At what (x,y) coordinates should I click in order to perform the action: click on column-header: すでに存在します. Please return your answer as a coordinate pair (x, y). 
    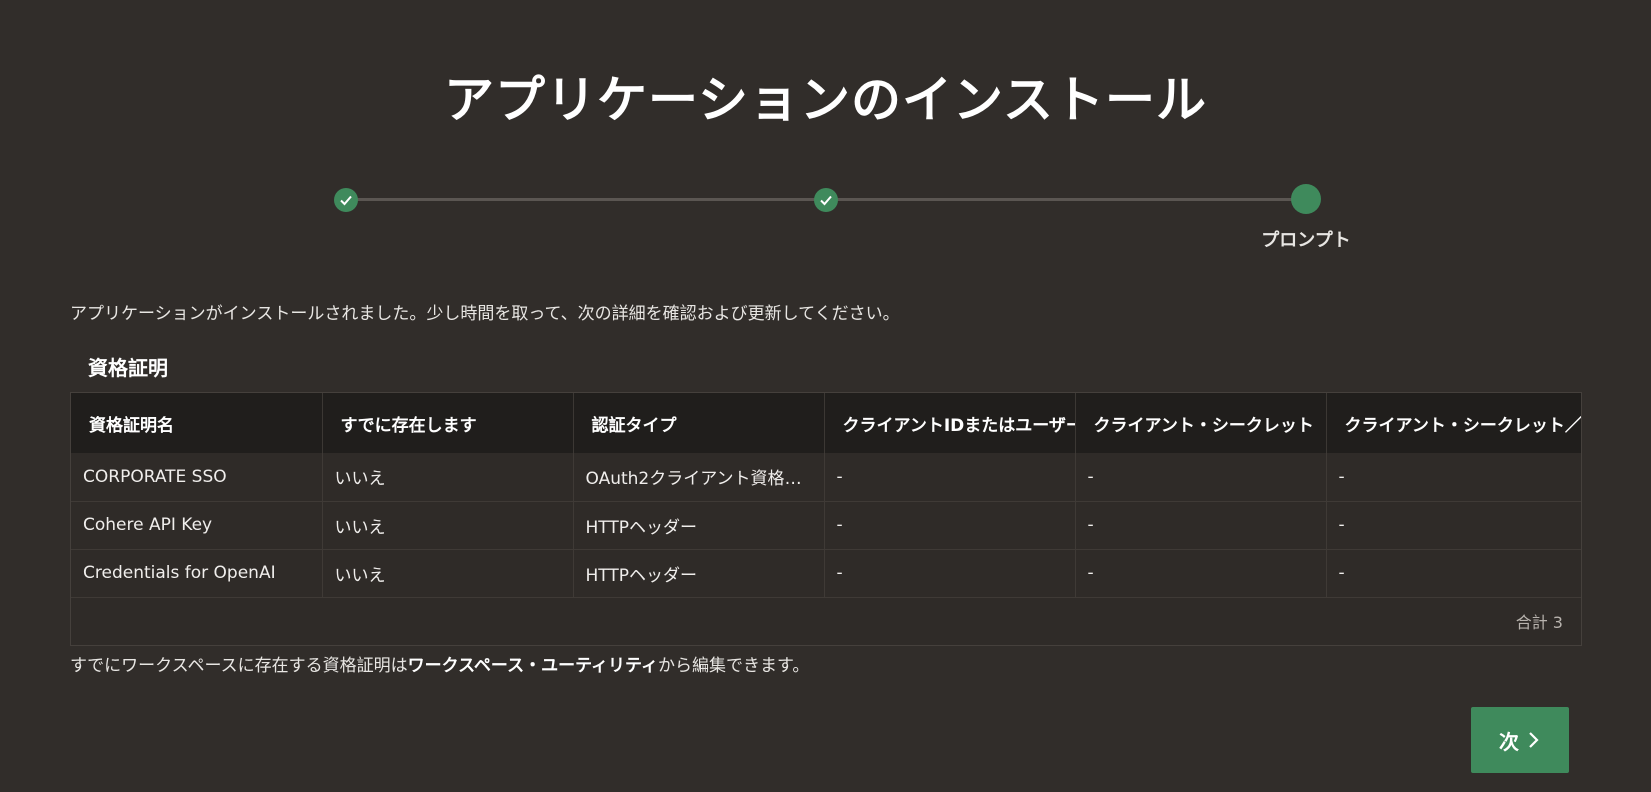
    Looking at the image, I should click on (448, 423).